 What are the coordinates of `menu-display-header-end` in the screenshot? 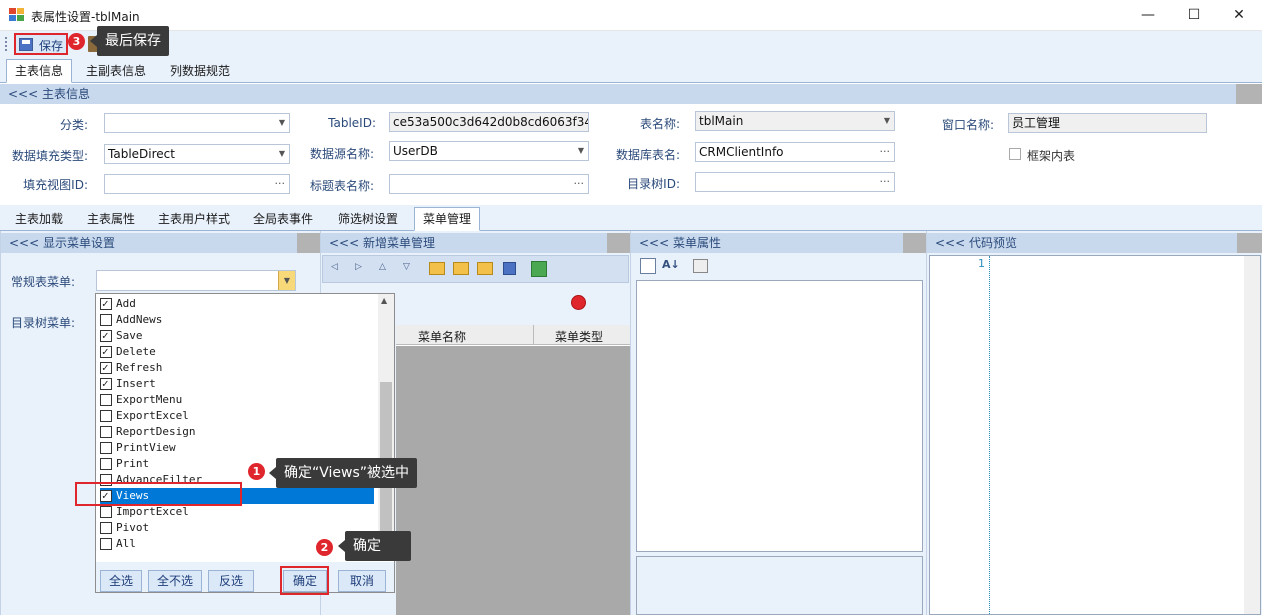 It's located at (309, 243).